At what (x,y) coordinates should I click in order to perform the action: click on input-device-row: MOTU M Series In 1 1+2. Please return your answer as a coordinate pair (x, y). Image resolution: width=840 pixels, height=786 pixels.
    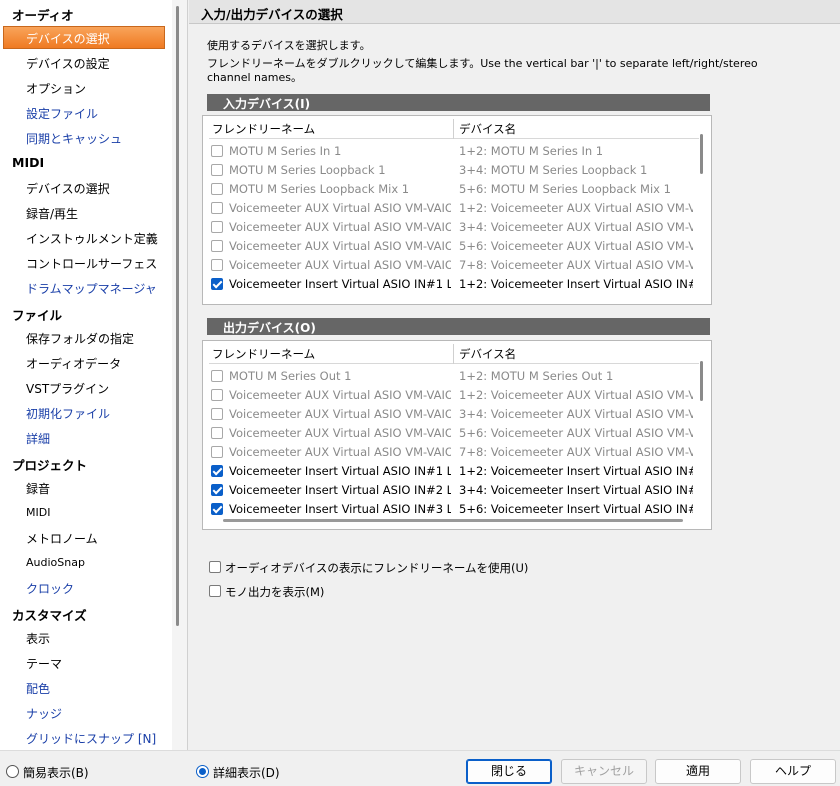
    Looking at the image, I should click on (449, 151).